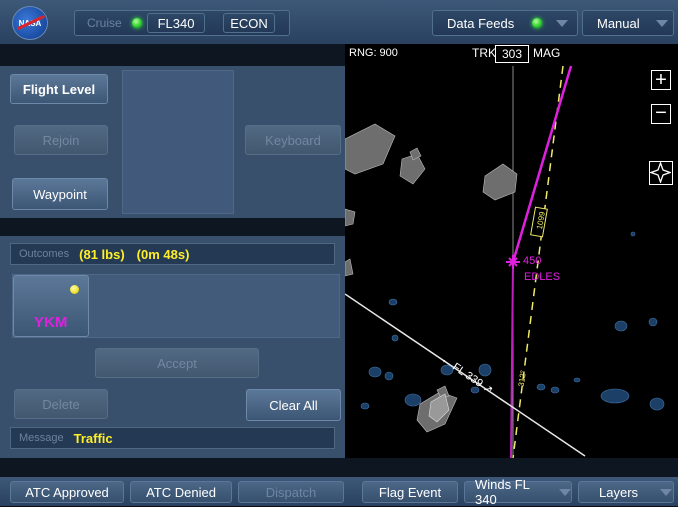  I want to click on winds-label: Winds FL 340, so click(502, 492).